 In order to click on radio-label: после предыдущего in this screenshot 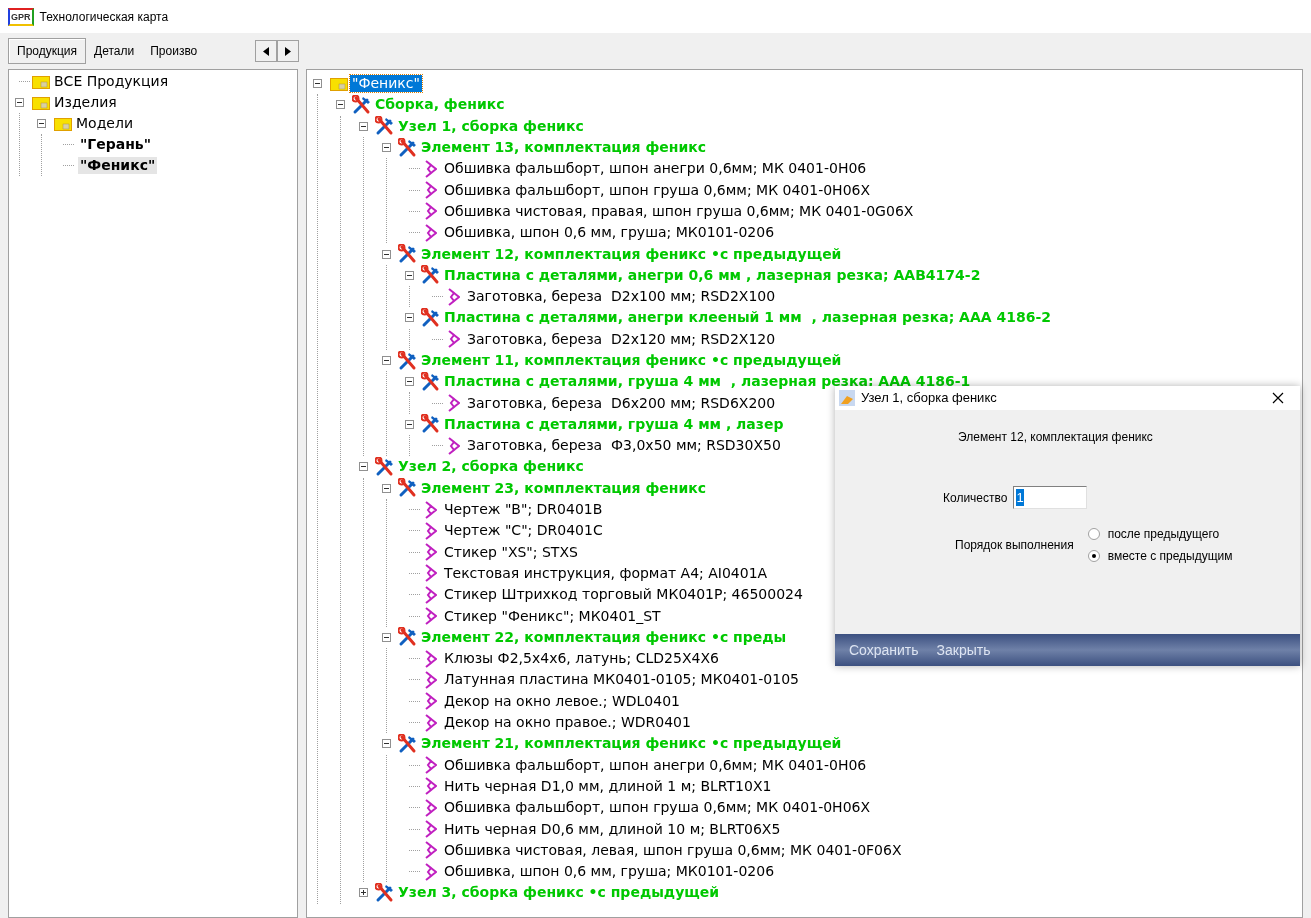, I will do `click(1163, 534)`.